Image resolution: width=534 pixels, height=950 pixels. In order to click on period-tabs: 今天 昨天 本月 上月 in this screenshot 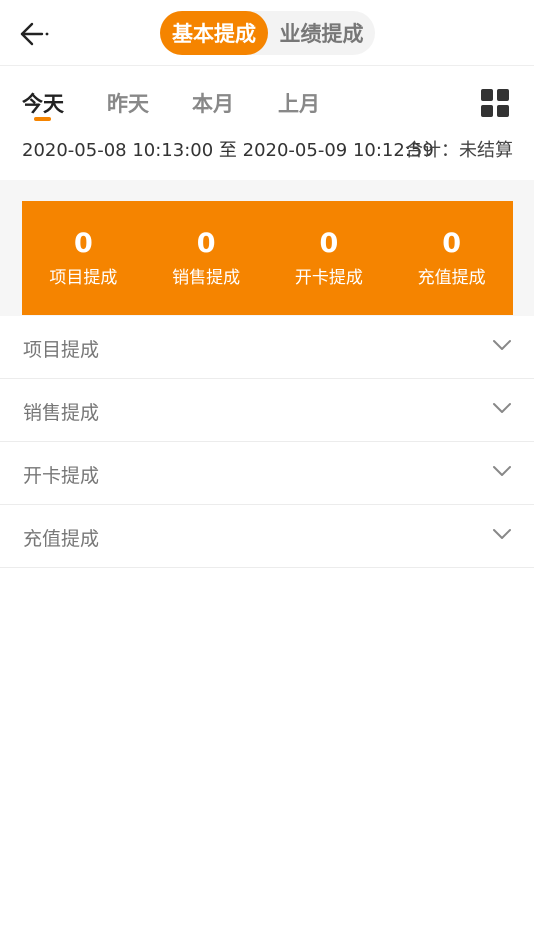, I will do `click(267, 96)`.